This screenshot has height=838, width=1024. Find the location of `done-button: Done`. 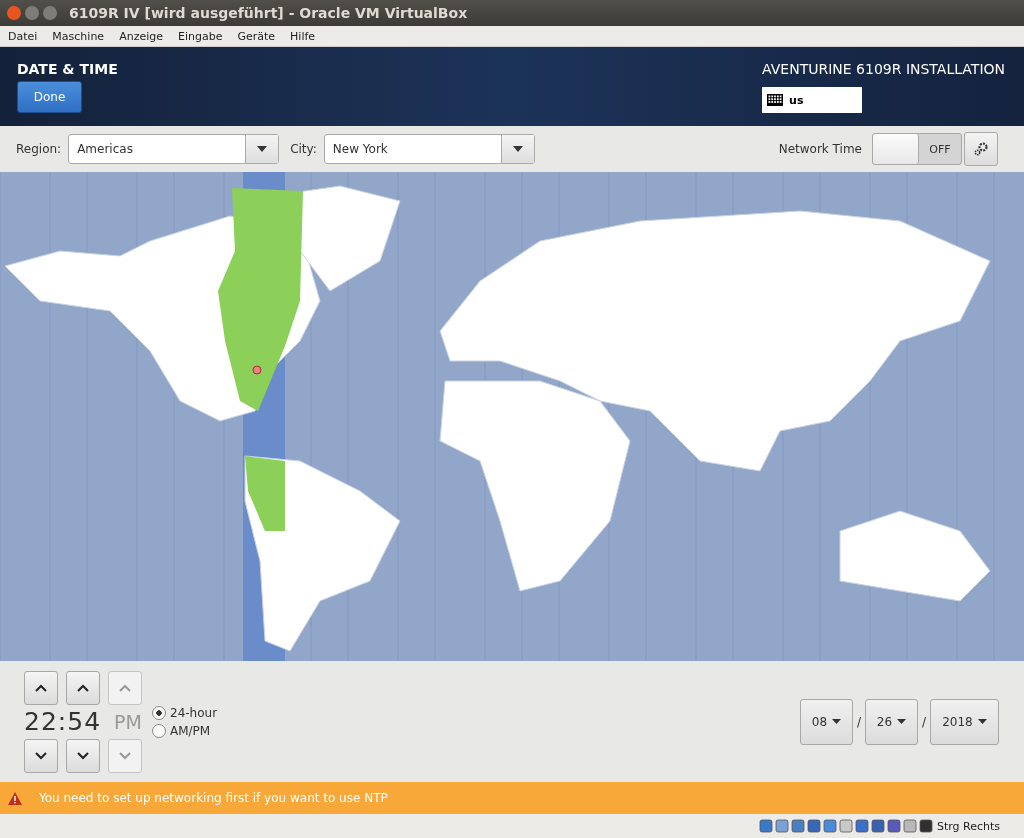

done-button: Done is located at coordinates (49, 97).